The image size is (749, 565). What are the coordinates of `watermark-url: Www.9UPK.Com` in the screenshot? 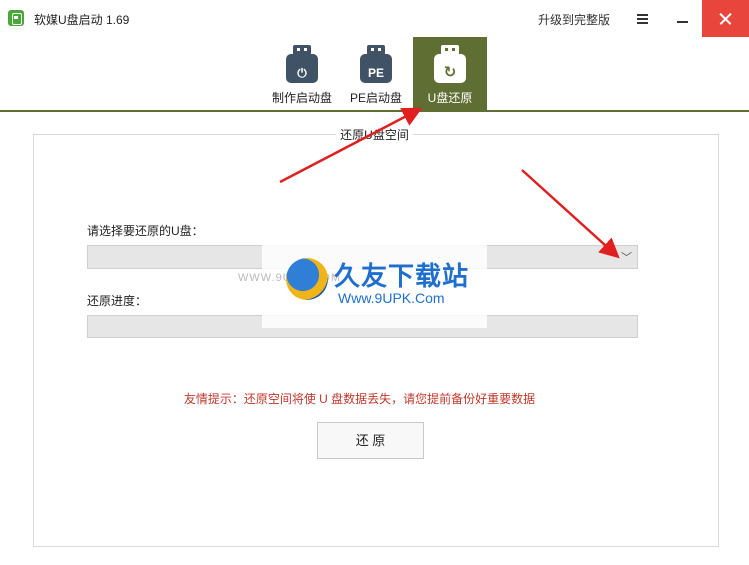 It's located at (391, 298).